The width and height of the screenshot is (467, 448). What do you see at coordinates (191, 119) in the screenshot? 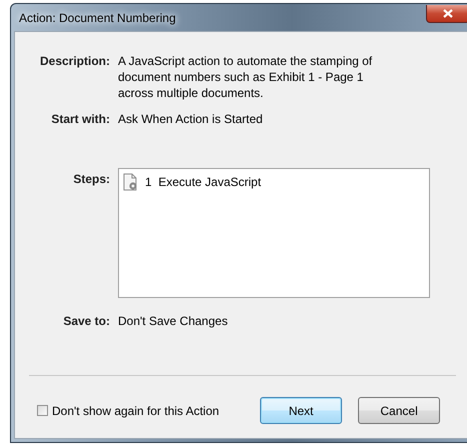
I see `start-with-text: Ask When Action is Started` at bounding box center [191, 119].